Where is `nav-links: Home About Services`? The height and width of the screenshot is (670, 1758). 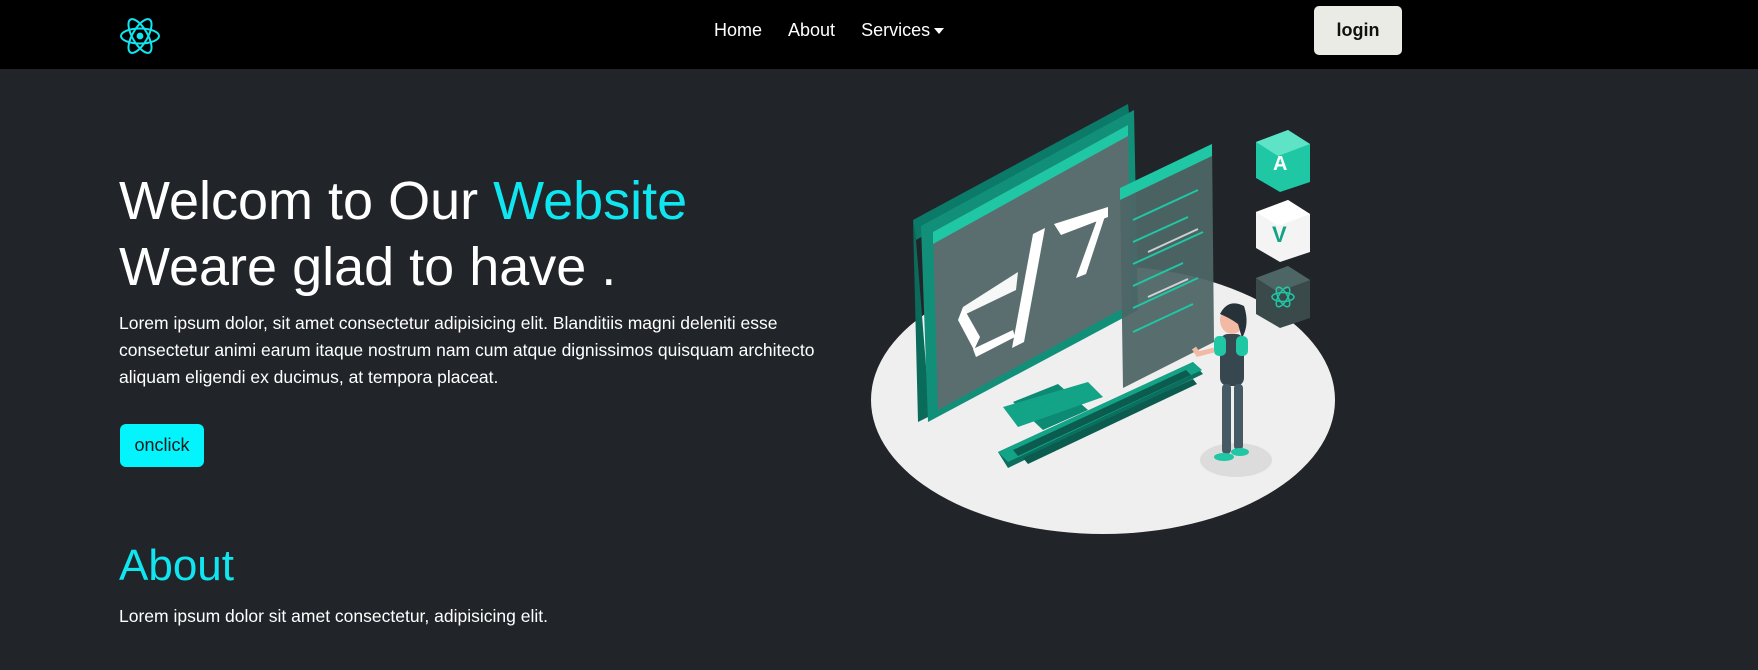
nav-links: Home About Services is located at coordinates (829, 30).